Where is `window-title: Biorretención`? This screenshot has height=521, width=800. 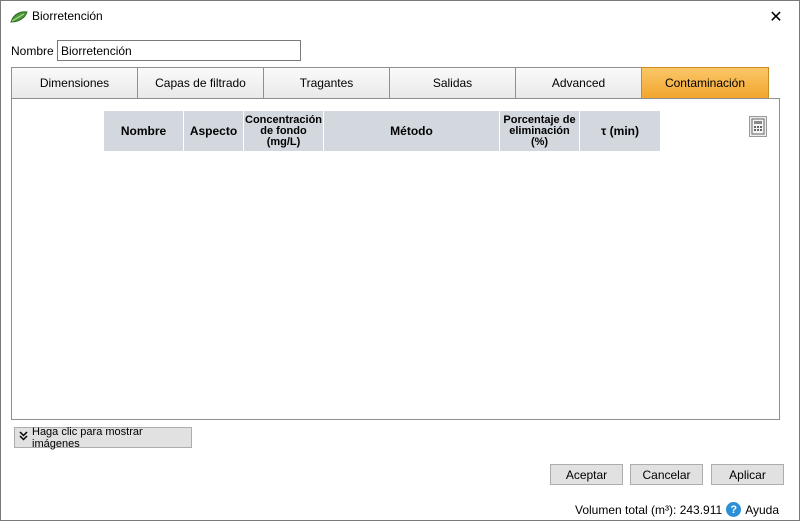 window-title: Biorretención is located at coordinates (67, 16).